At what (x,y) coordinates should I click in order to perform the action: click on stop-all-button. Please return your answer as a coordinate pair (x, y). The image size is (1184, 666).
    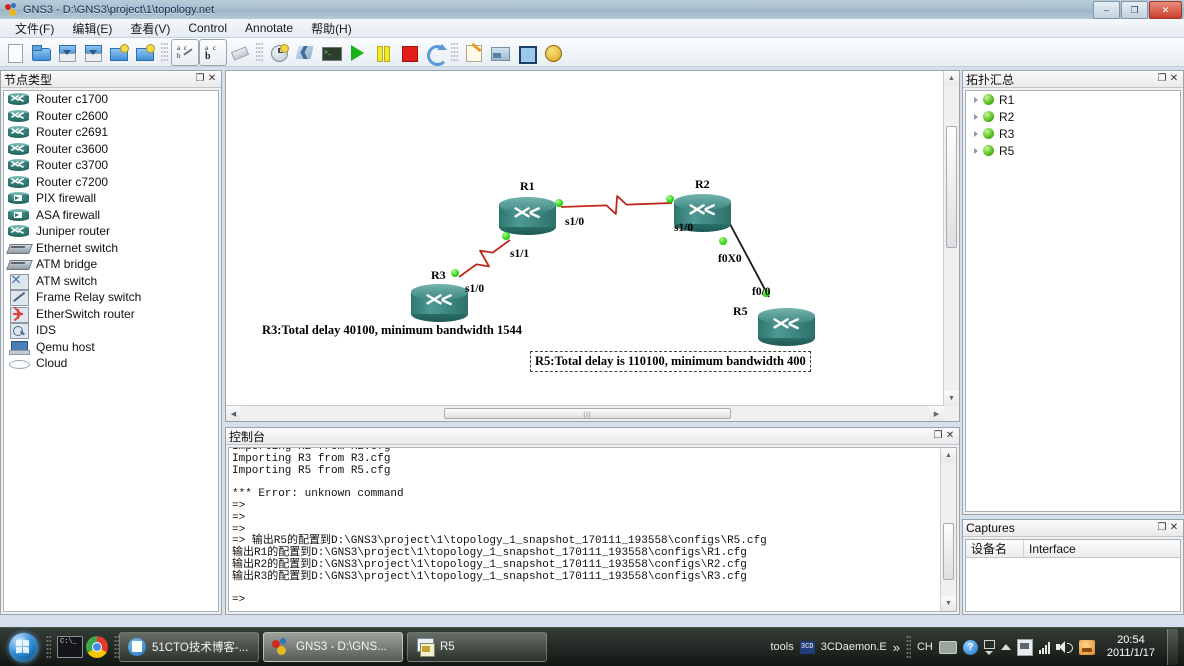
    Looking at the image, I should click on (409, 52).